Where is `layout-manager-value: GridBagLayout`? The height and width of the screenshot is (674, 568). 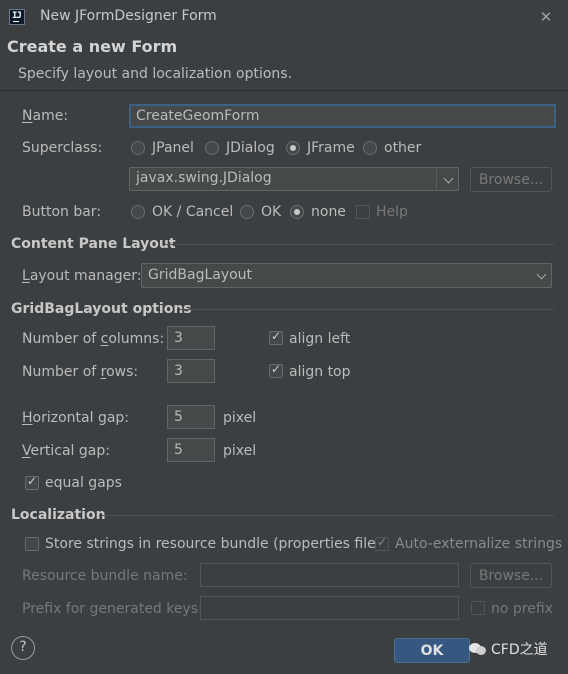
layout-manager-value: GridBagLayout is located at coordinates (200, 275).